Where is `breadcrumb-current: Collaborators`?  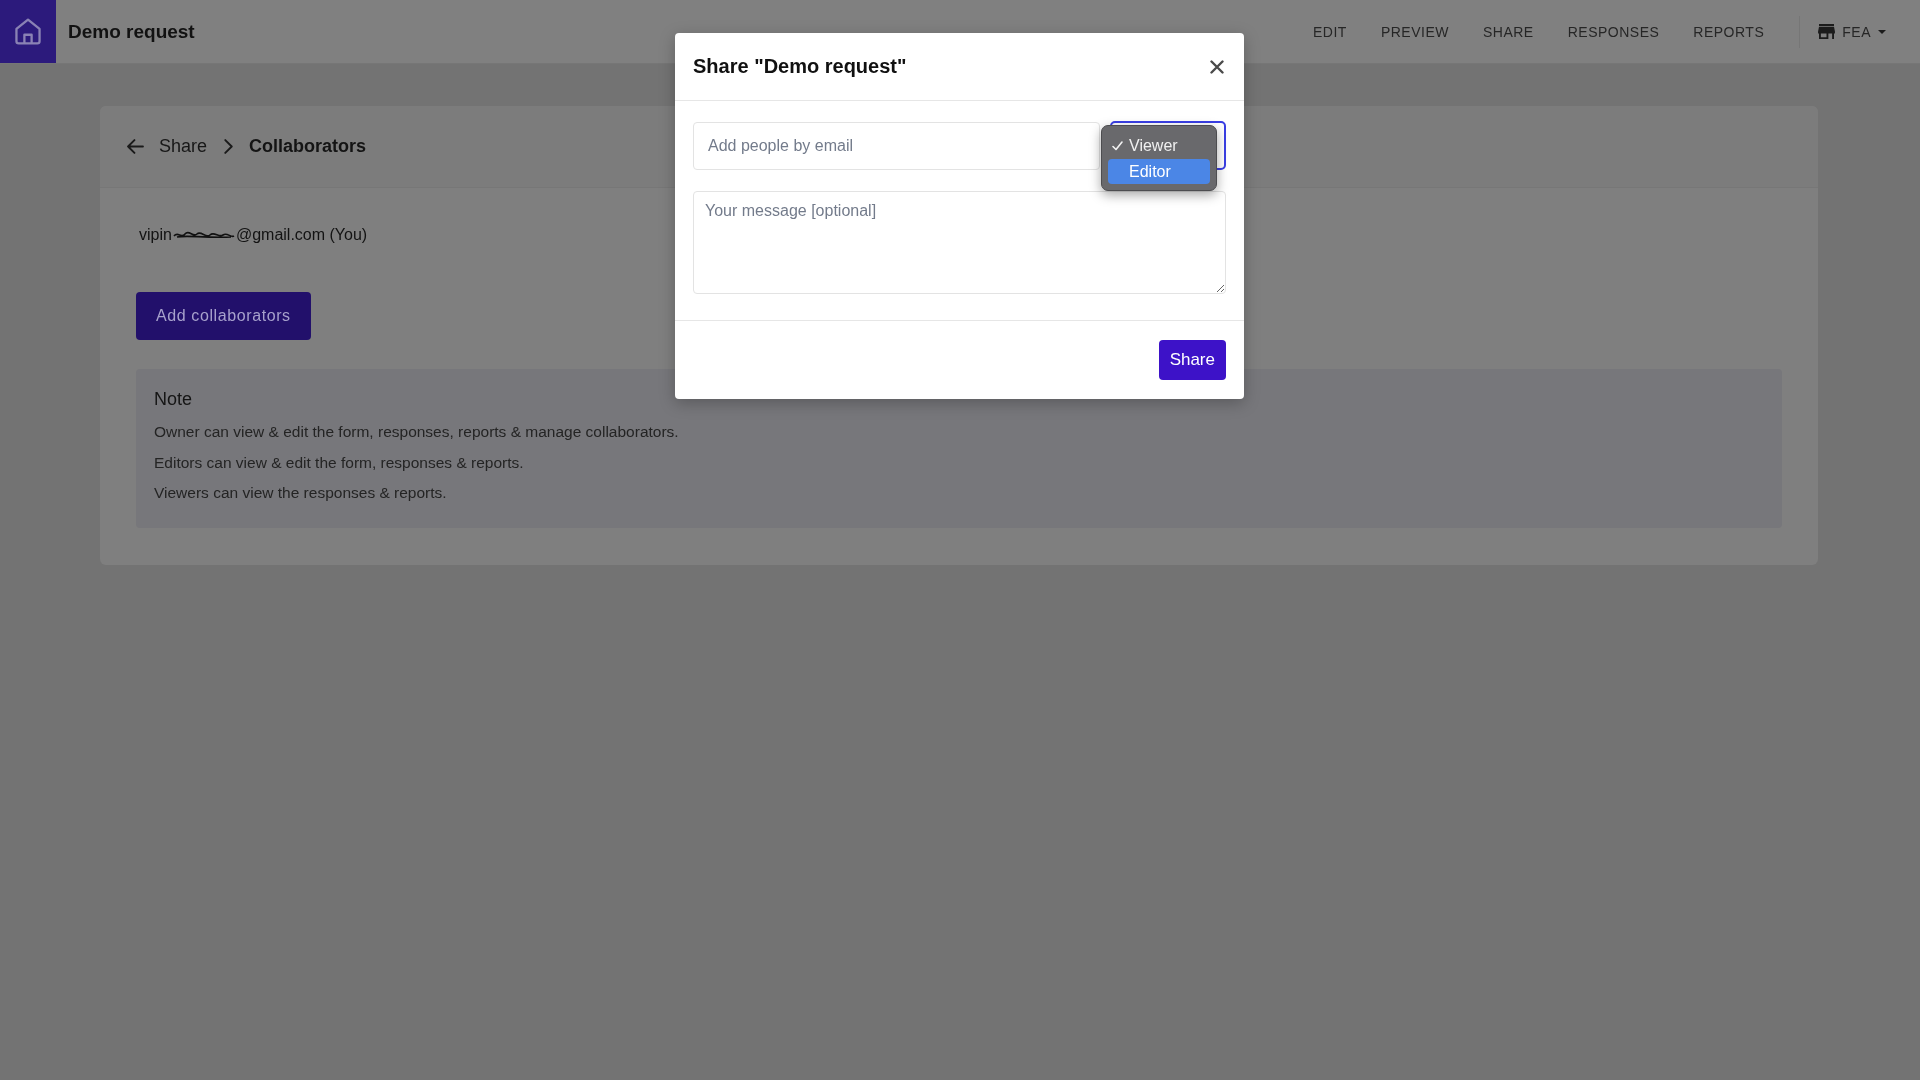 breadcrumb-current: Collaborators is located at coordinates (308, 146).